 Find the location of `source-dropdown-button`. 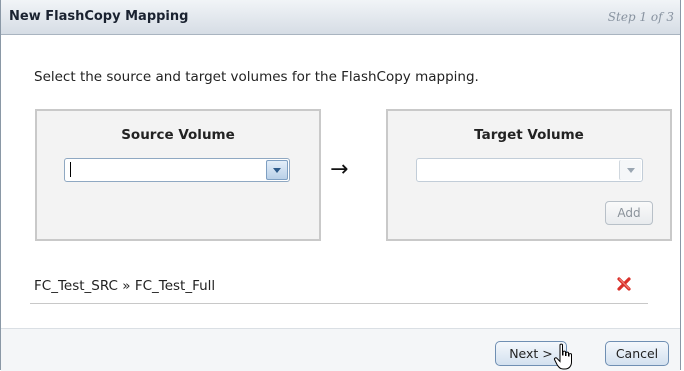

source-dropdown-button is located at coordinates (277, 170).